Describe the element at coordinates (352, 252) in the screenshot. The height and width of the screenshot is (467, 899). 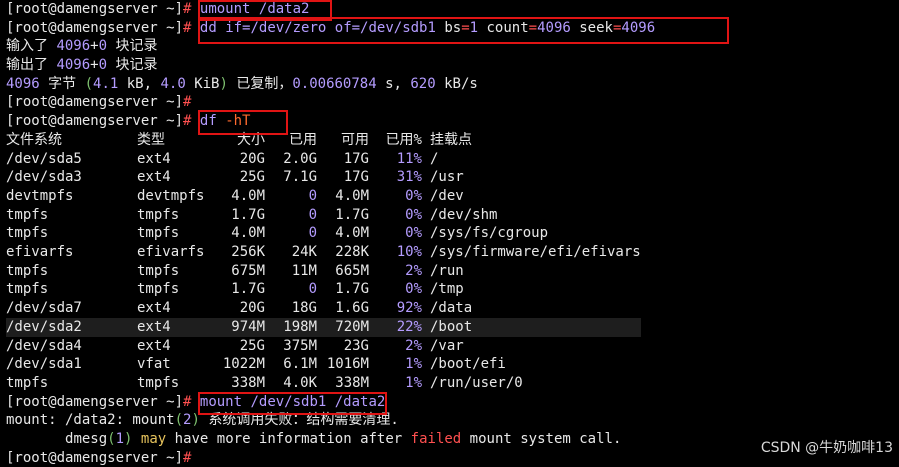
I see `df-cell: 228K` at that location.